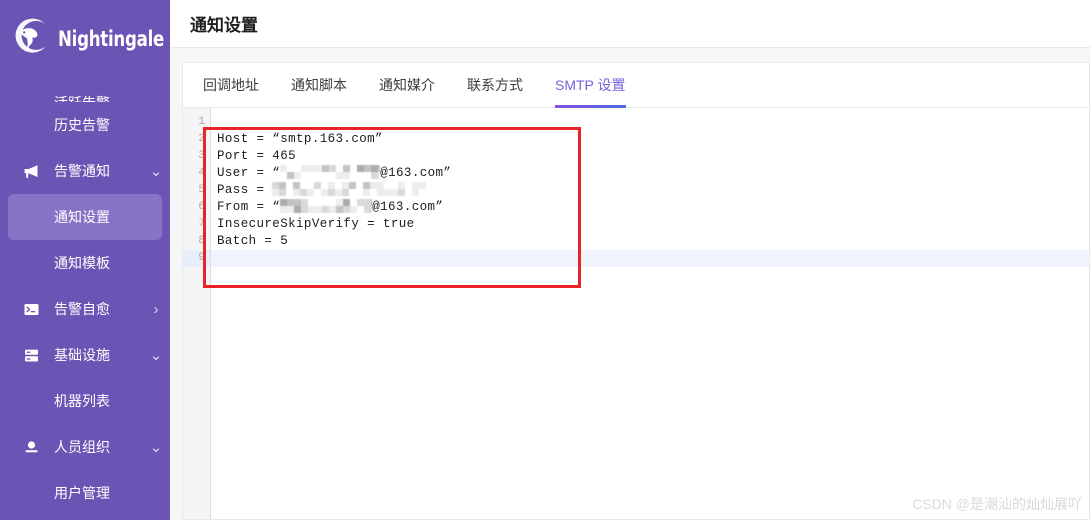 Image resolution: width=1090 pixels, height=520 pixels. What do you see at coordinates (95, 97) in the screenshot?
I see `sidebar-item-label: 活跃告警` at bounding box center [95, 97].